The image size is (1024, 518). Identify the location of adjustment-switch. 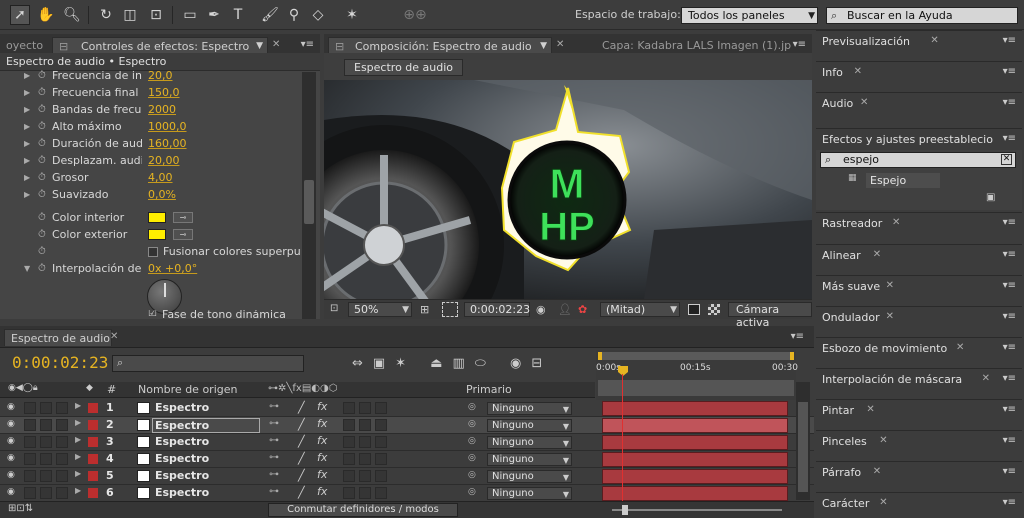
(365, 408).